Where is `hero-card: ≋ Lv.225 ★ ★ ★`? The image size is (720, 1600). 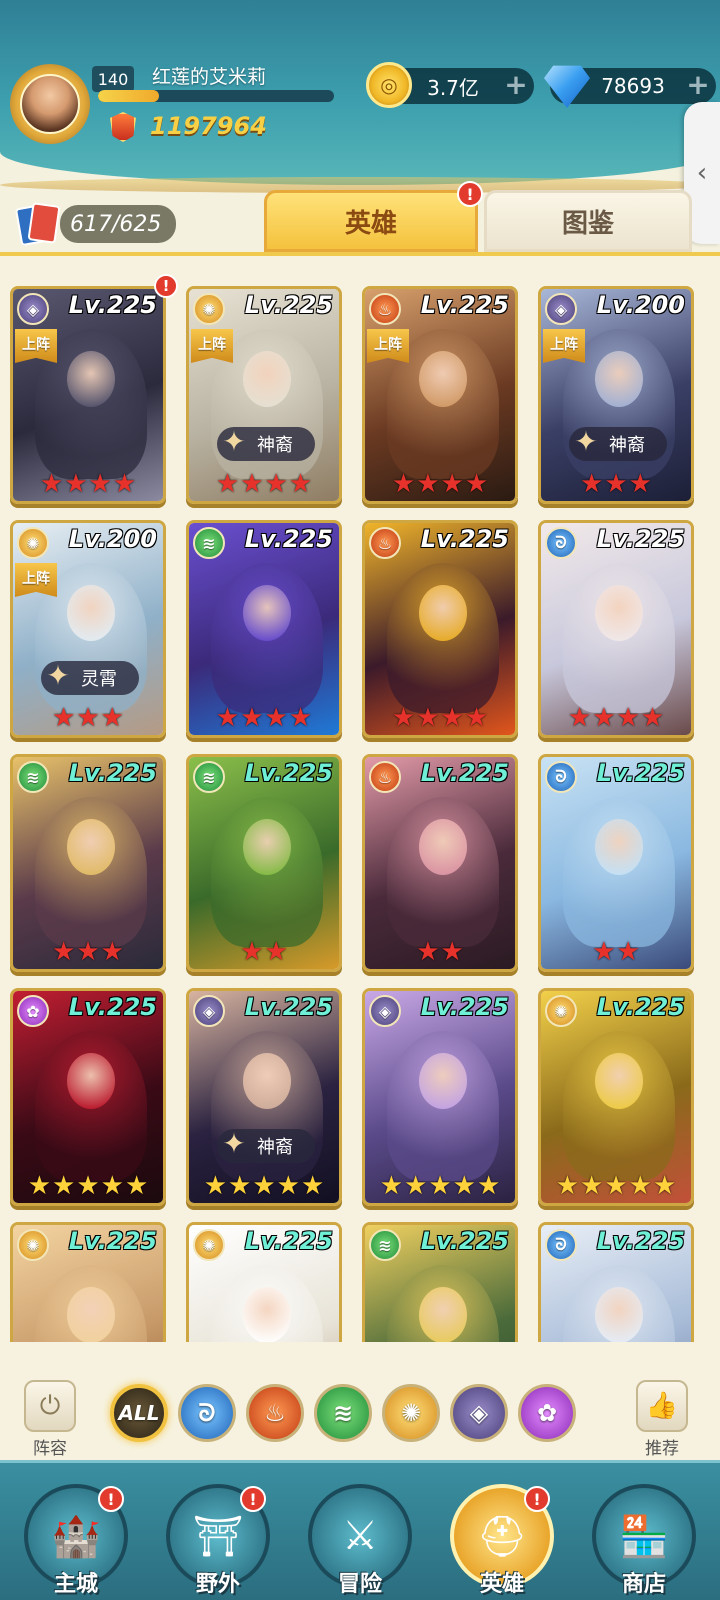
hero-card: ≋ Lv.225 ★ ★ ★ is located at coordinates (88, 863).